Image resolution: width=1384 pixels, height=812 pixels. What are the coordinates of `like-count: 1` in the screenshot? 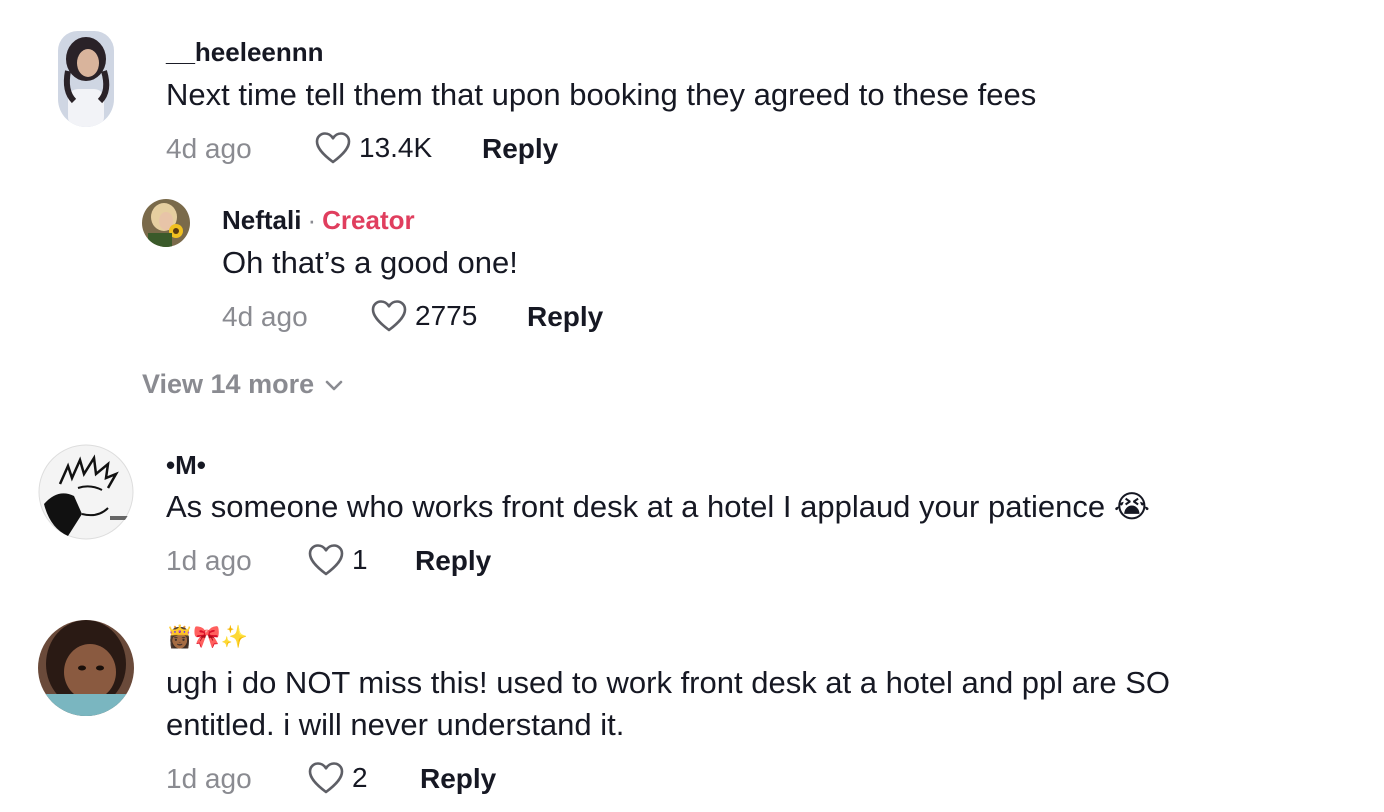 It's located at (360, 559).